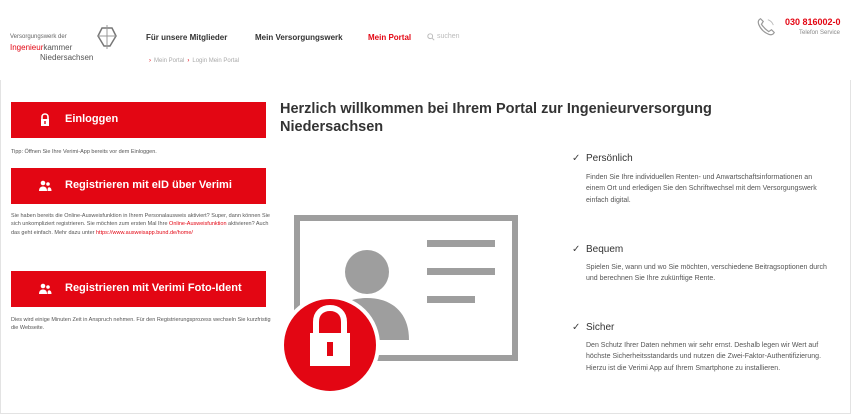 Image resolution: width=851 pixels, height=414 pixels. Describe the element at coordinates (153, 288) in the screenshot. I see `register-fotoident-button-label: Registrieren mit Verimi Foto-Ident` at that location.